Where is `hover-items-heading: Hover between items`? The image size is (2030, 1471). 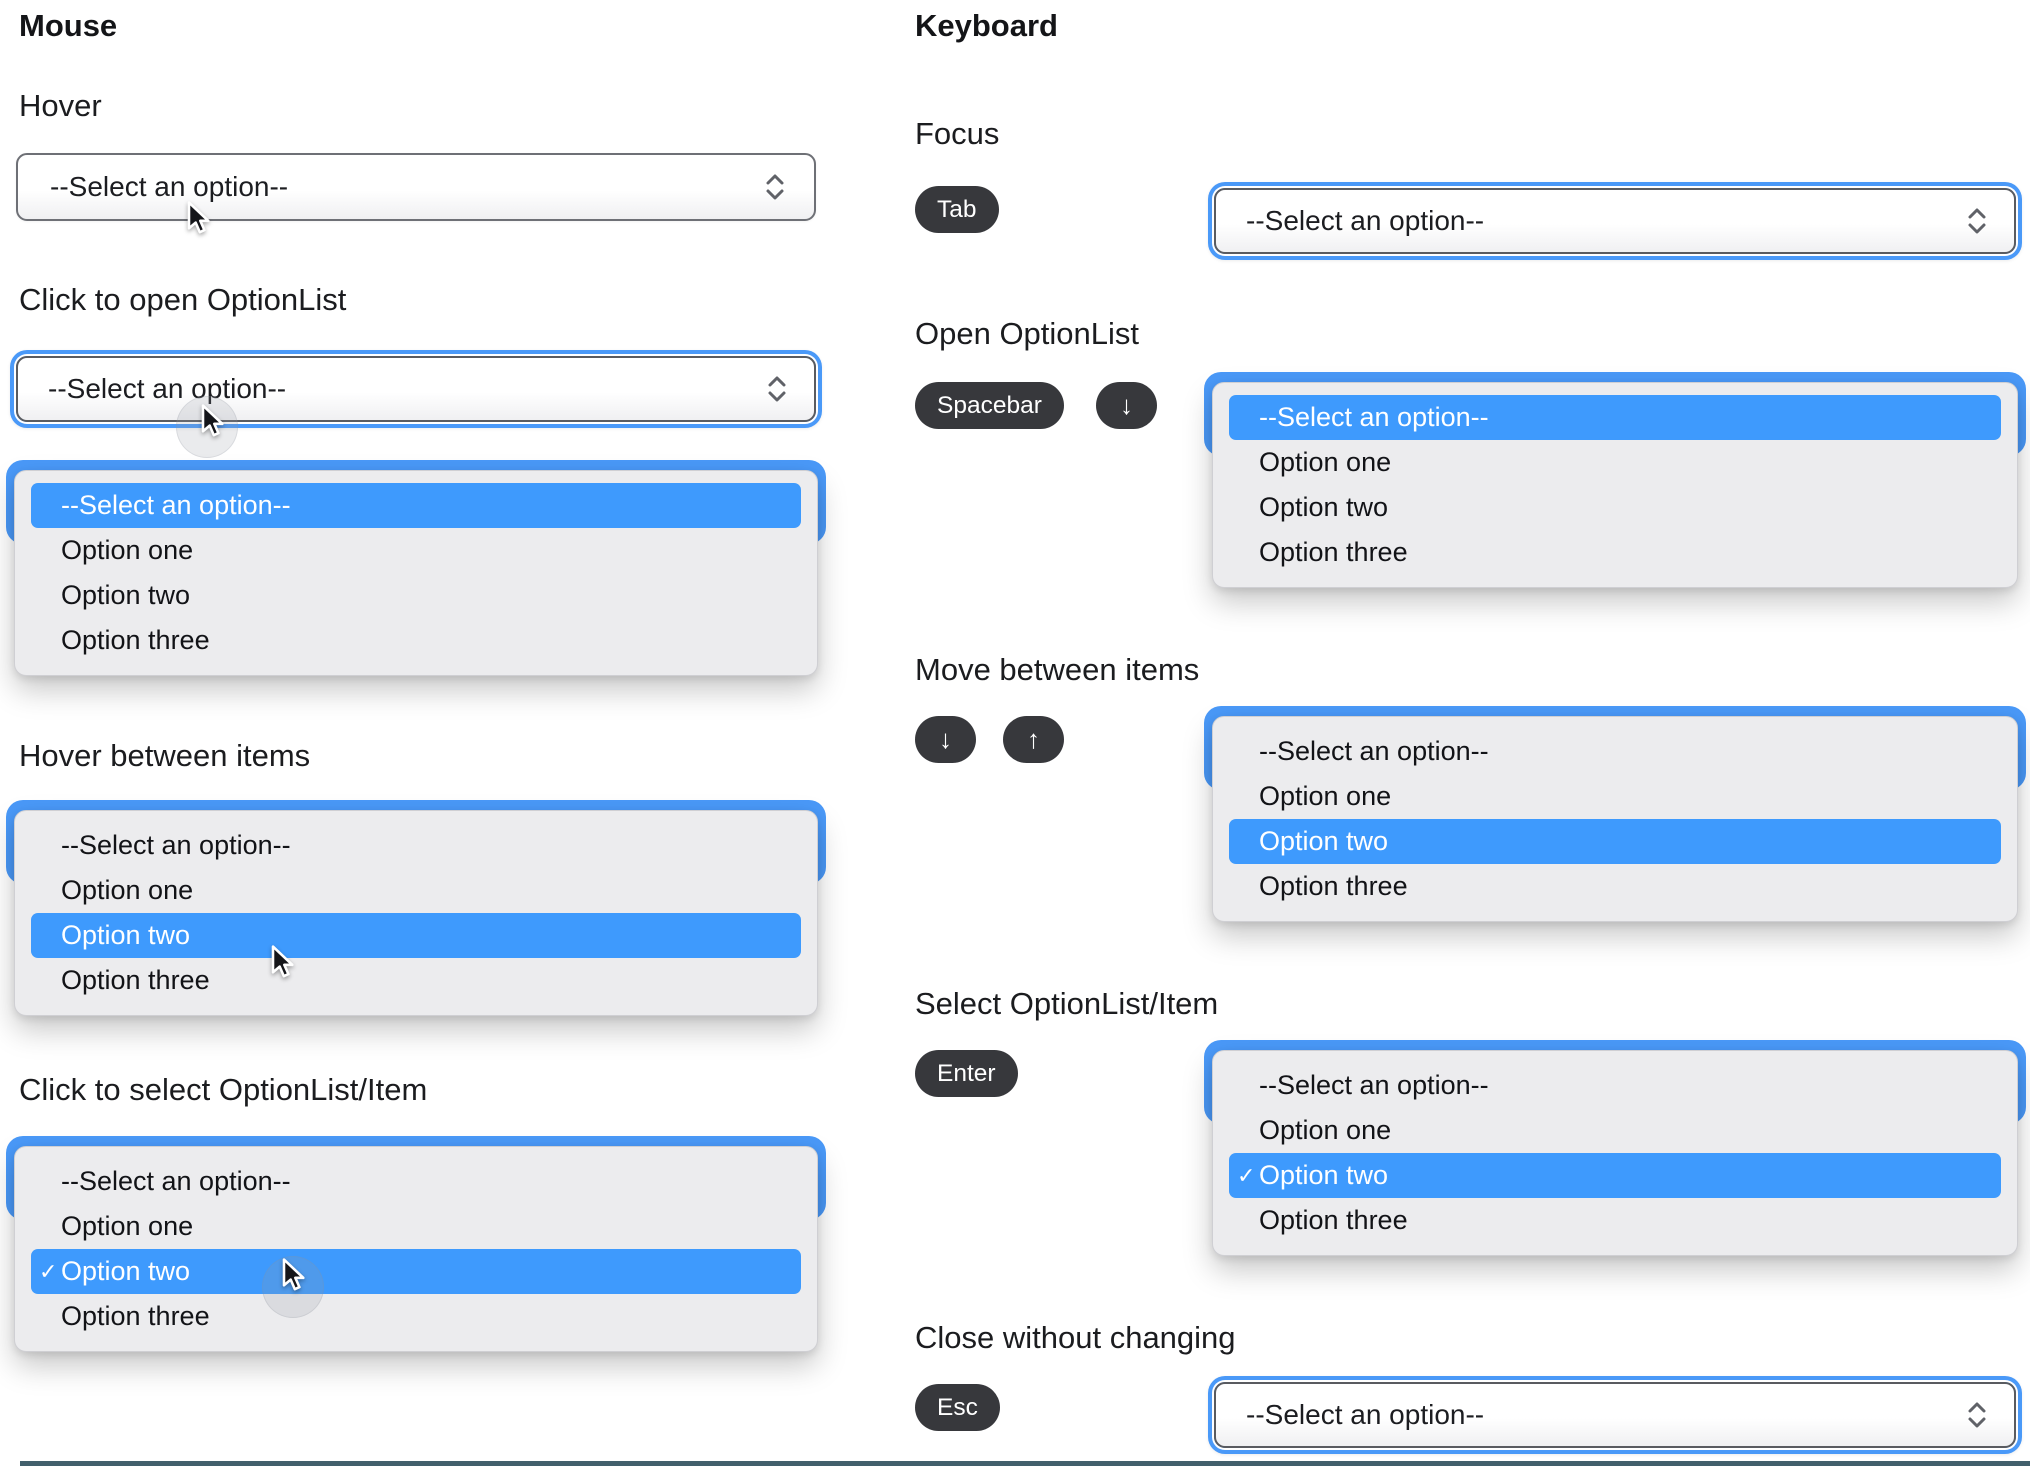
hover-items-heading: Hover between items is located at coordinates (165, 755).